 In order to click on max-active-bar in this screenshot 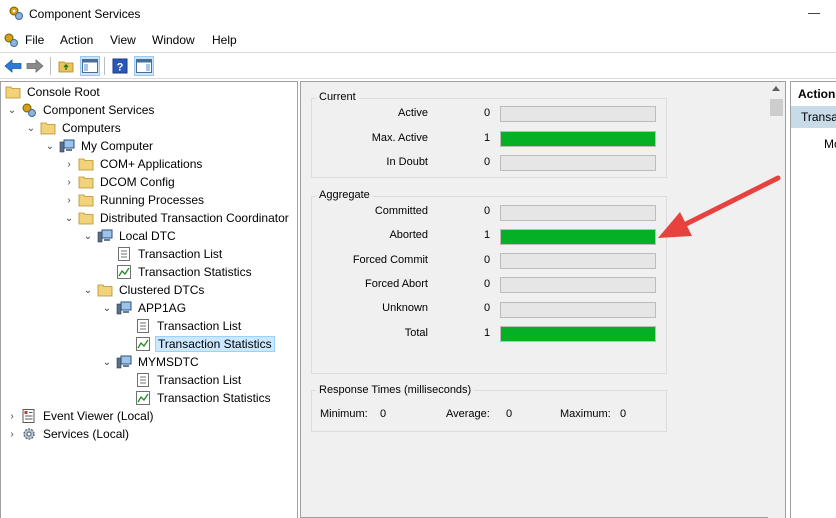, I will do `click(578, 139)`.